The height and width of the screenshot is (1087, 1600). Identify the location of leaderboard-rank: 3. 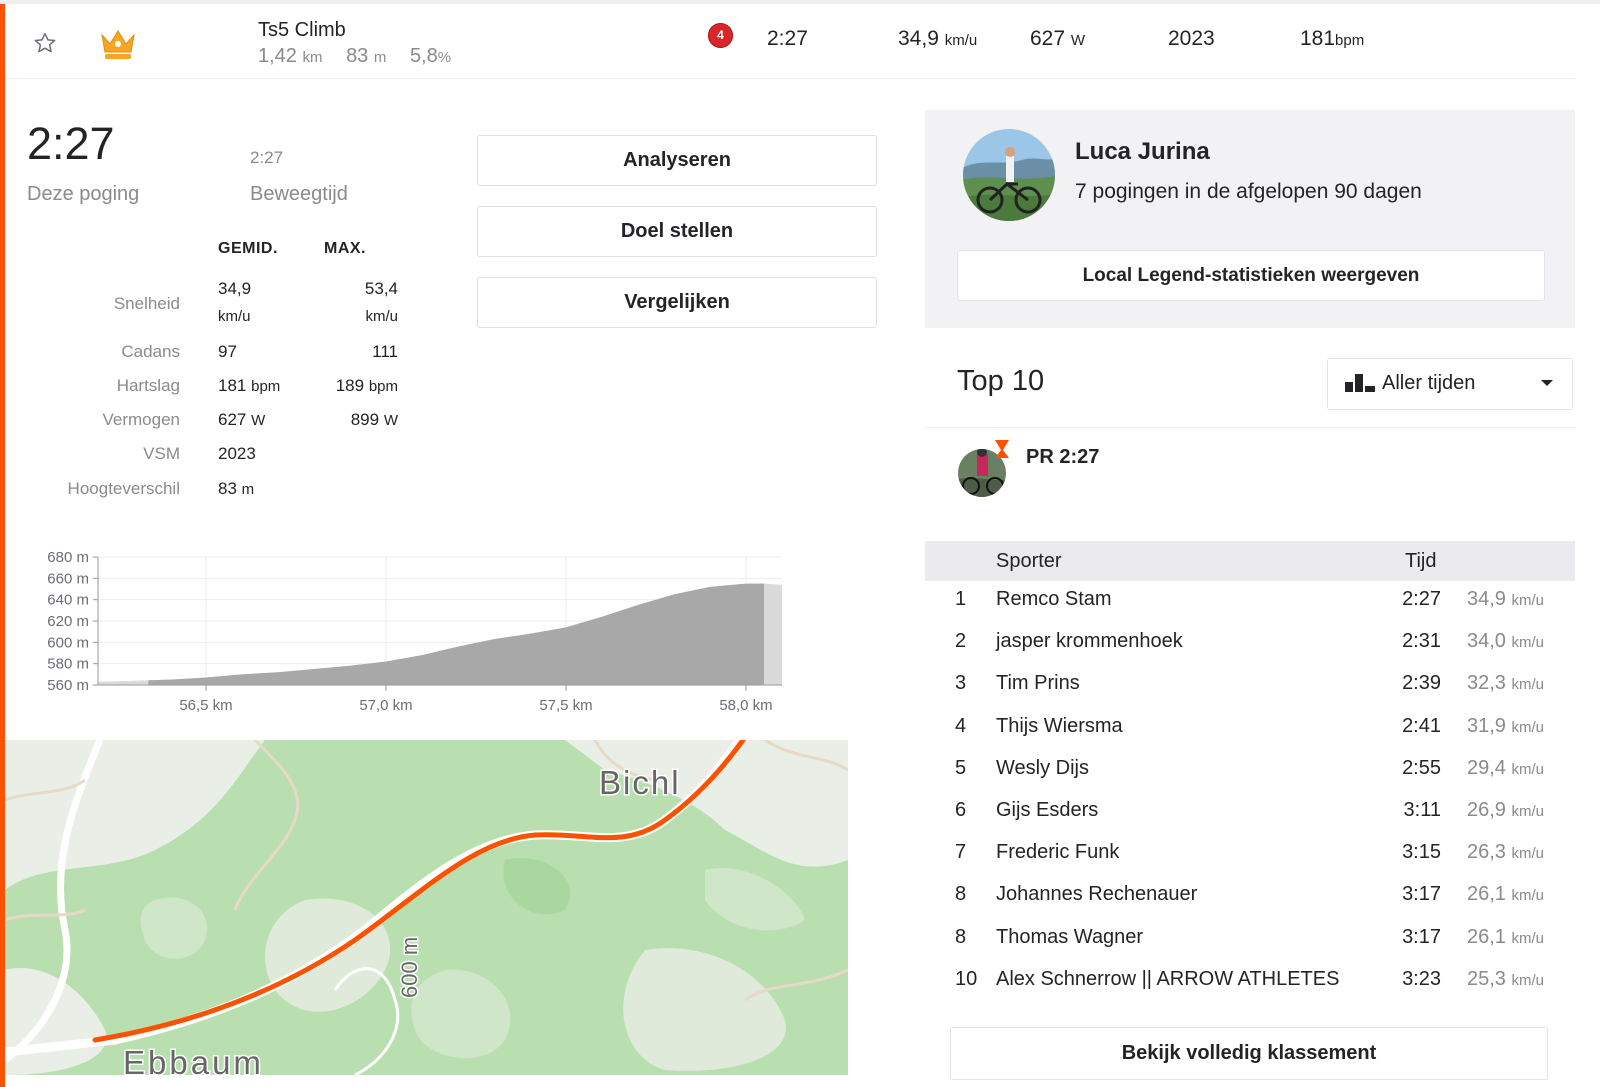
(961, 683).